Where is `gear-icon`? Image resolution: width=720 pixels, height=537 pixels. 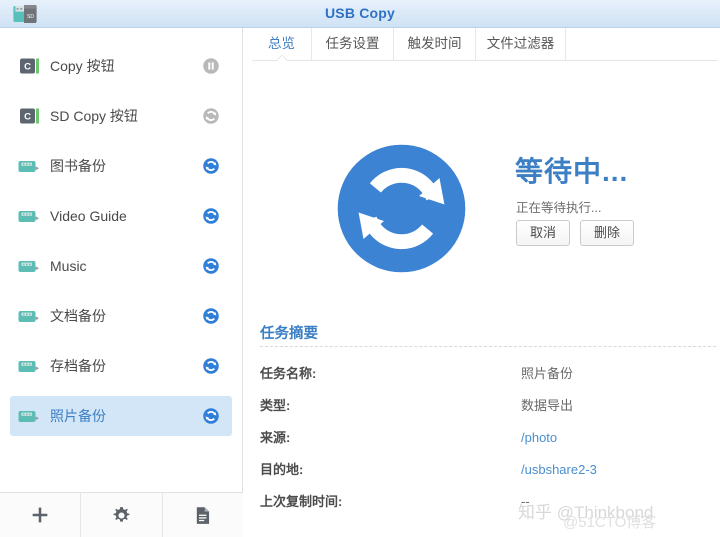 gear-icon is located at coordinates (121, 514).